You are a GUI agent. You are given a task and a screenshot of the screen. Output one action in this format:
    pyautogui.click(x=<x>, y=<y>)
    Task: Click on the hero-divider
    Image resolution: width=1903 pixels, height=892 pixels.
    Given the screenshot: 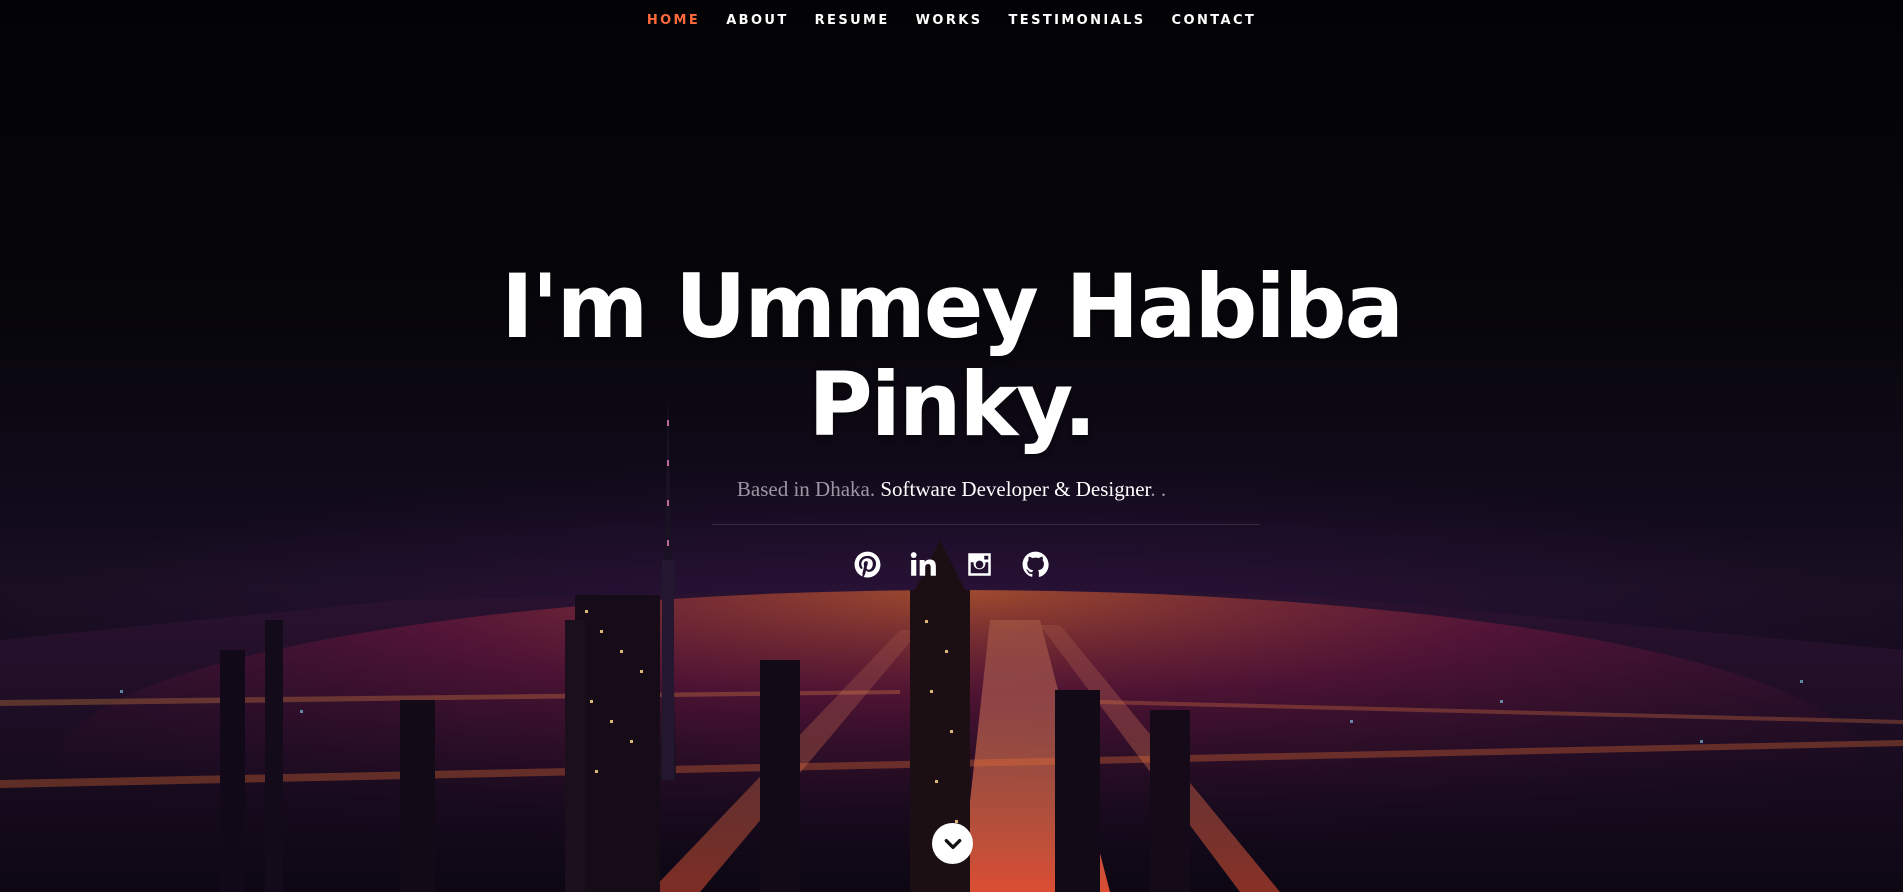 What is the action you would take?
    pyautogui.click(x=986, y=524)
    